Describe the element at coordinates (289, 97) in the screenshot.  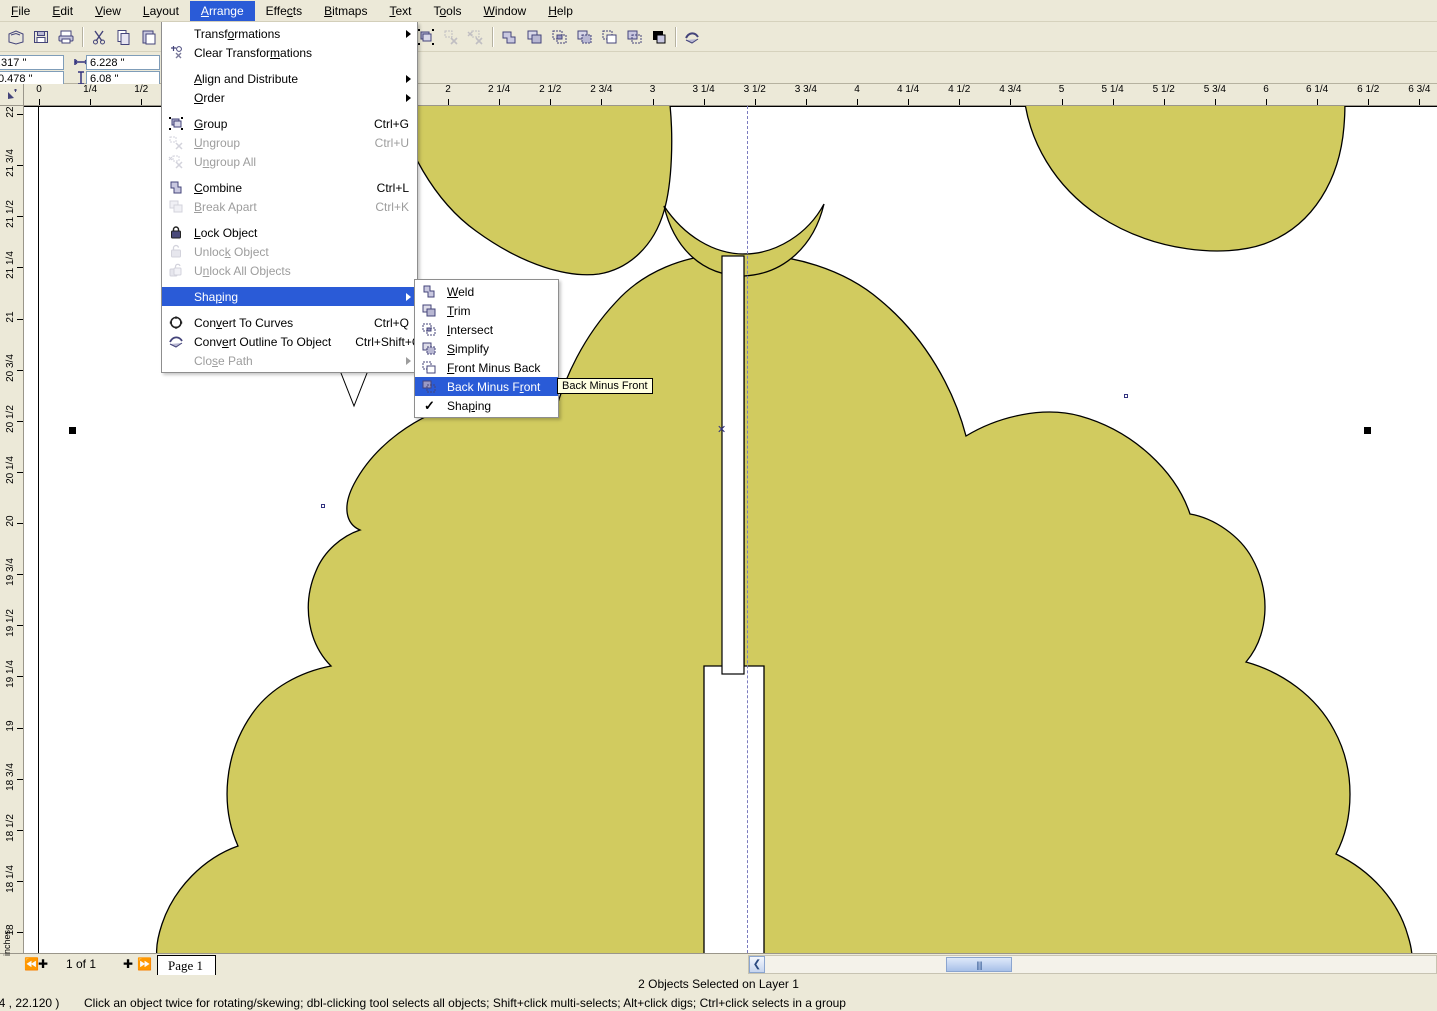
I see `arrange-menu-item-order: Order` at that location.